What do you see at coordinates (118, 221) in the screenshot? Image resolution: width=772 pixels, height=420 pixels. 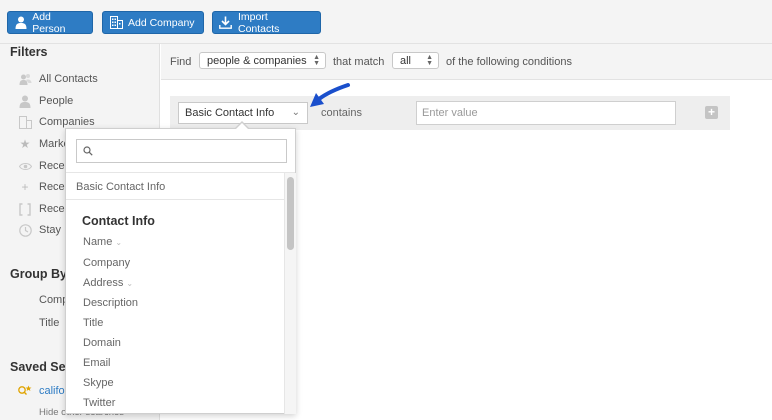 I see `group-heading-contact-info: Contact Info` at bounding box center [118, 221].